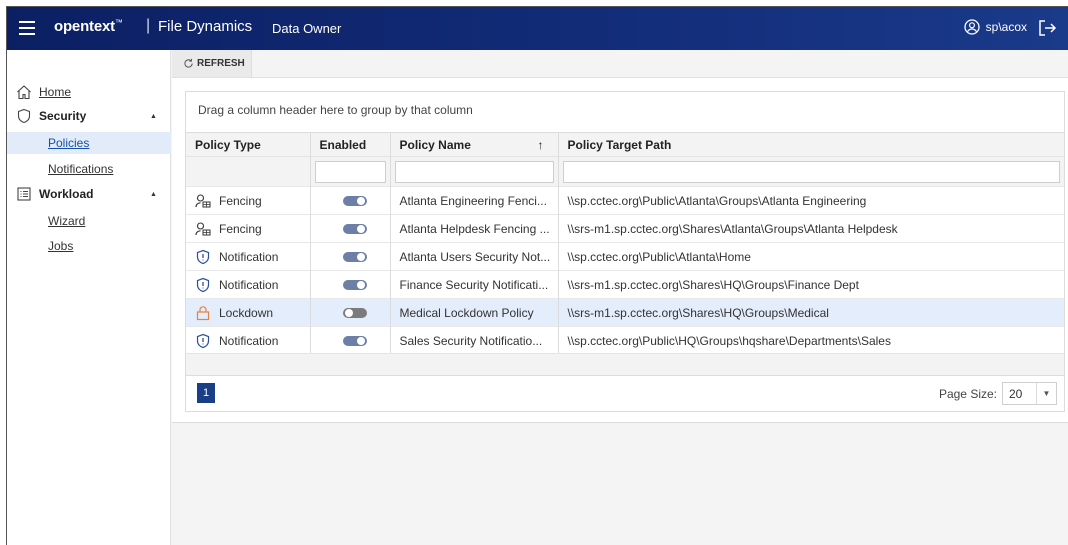  I want to click on logout-icon, so click(1047, 28).